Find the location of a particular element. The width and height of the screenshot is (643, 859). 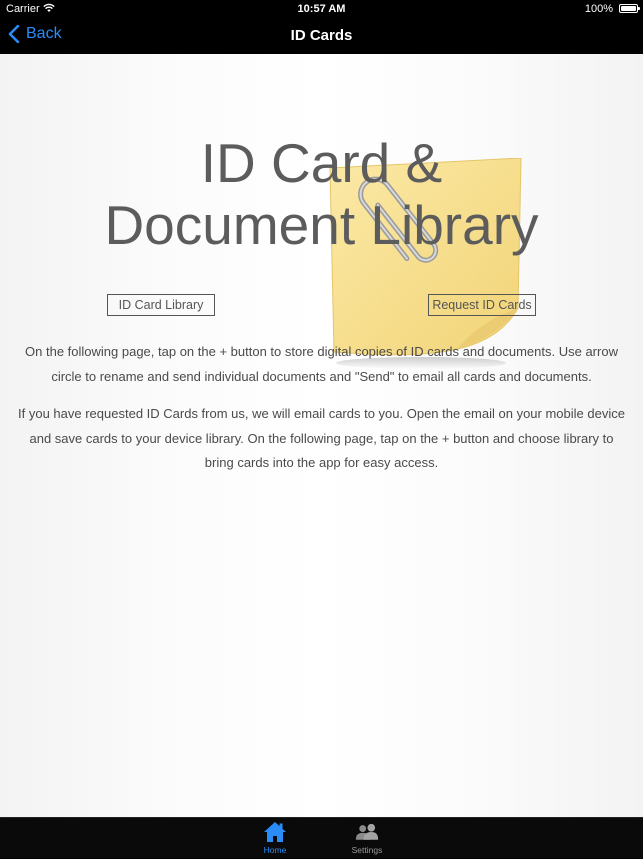

tab-bar: Home Settings is located at coordinates (321, 837).